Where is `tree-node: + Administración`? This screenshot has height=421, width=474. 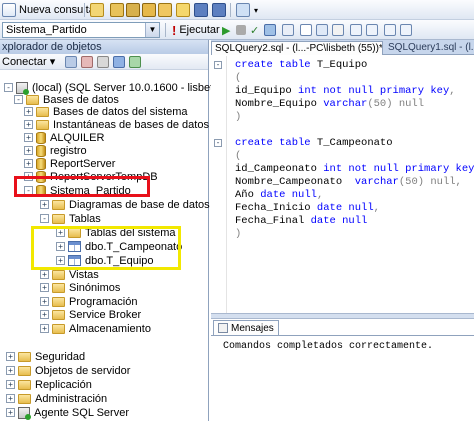
tree-node: + Administración is located at coordinates (56, 398).